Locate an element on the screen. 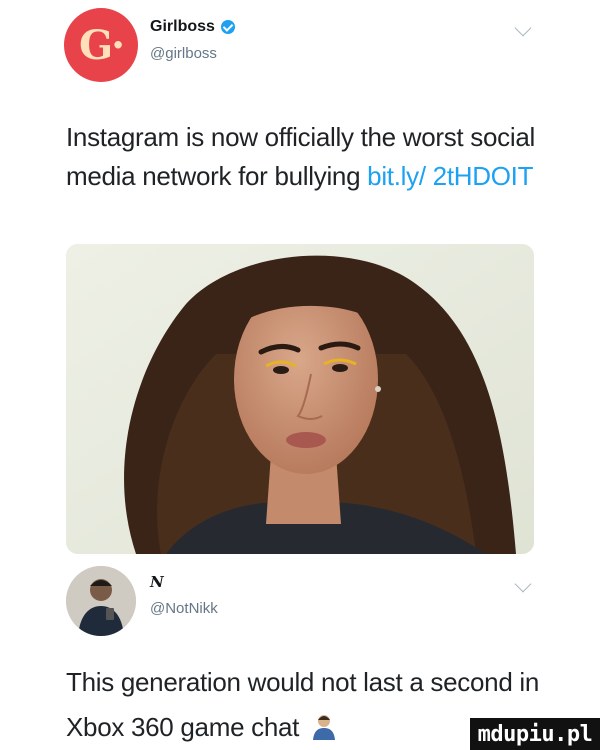 The width and height of the screenshot is (600, 750). user-avatar-icon is located at coordinates (101, 601).